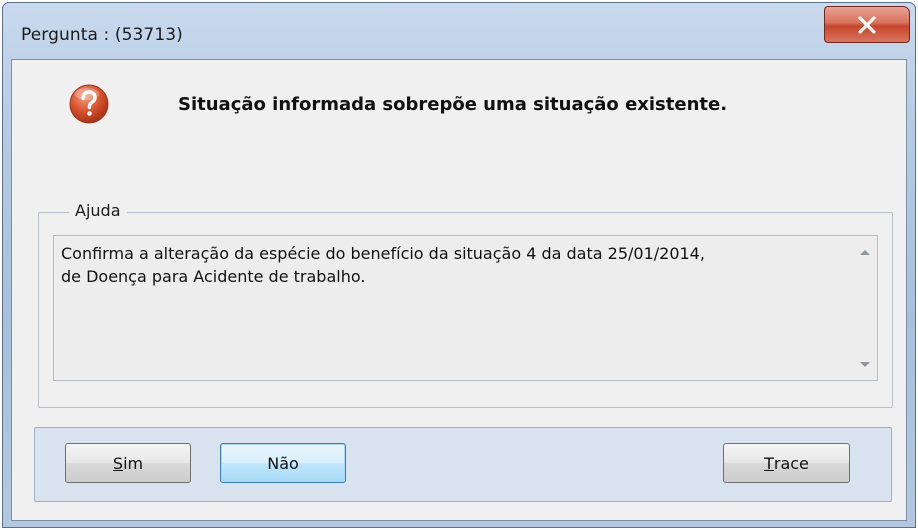 The image size is (918, 530). I want to click on trace-button-mnemonic: T, so click(769, 463).